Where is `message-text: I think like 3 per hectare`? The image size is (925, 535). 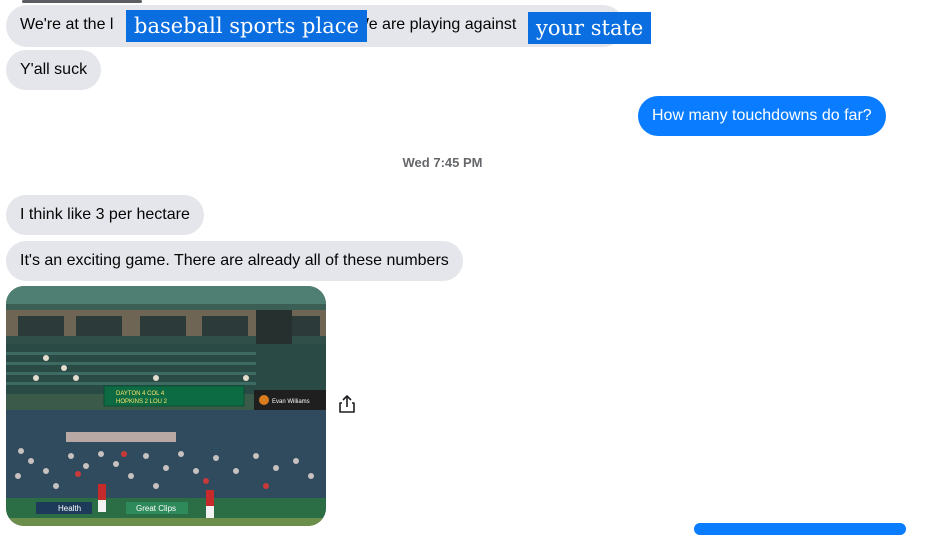
message-text: I think like 3 per hectare is located at coordinates (105, 214).